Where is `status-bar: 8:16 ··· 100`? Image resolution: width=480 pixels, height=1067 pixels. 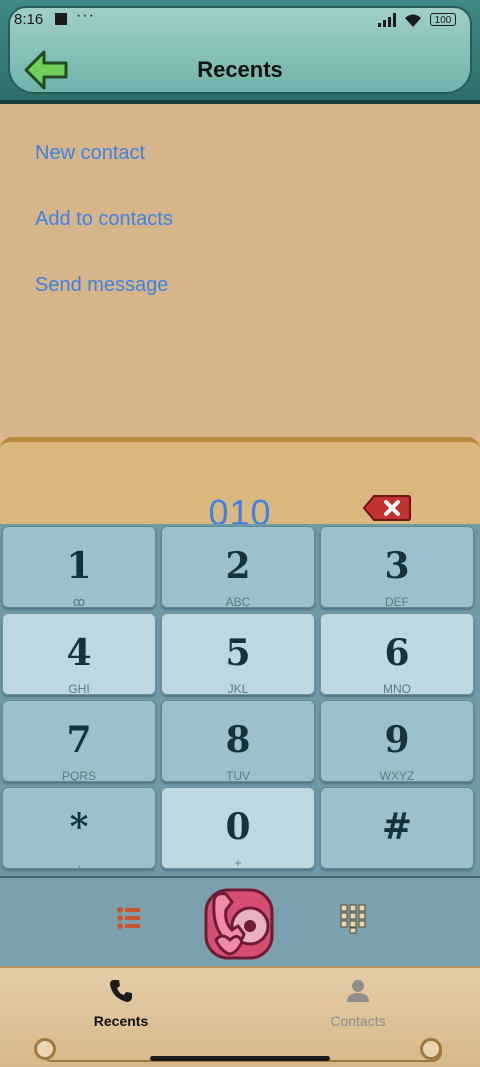 status-bar: 8:16 ··· 100 is located at coordinates (240, 20).